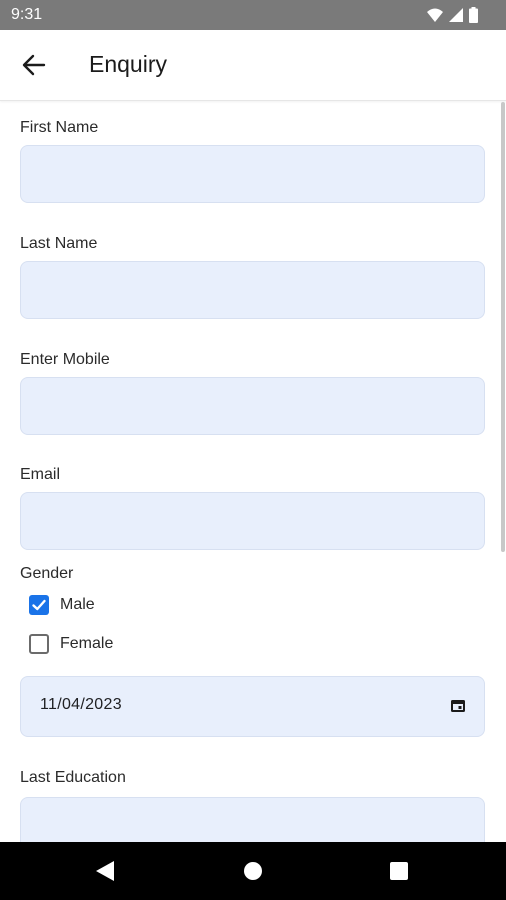 The width and height of the screenshot is (506, 900). I want to click on mobile-field, so click(252, 406).